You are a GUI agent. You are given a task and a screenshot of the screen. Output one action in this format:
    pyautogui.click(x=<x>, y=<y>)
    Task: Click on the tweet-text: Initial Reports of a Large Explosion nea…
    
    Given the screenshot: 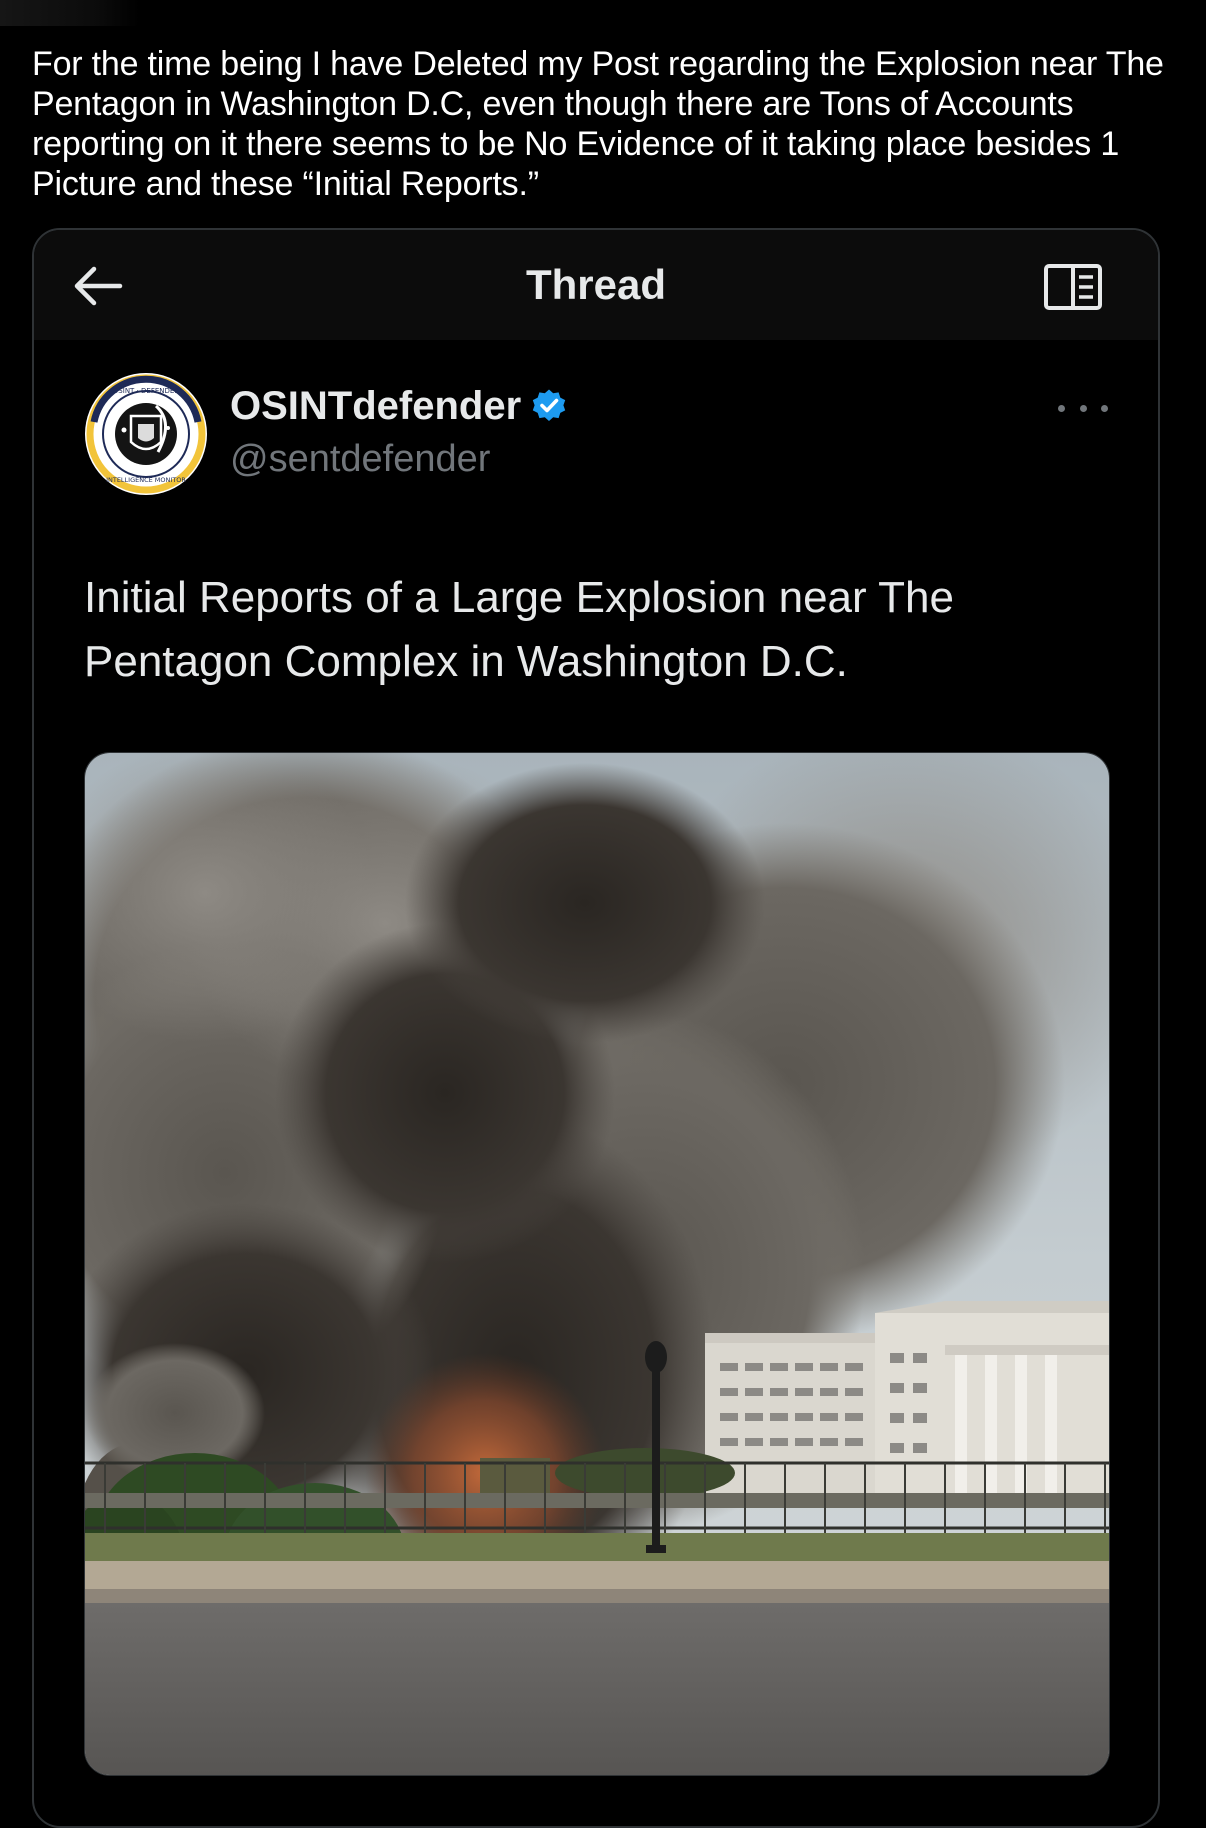 What is the action you would take?
    pyautogui.click(x=519, y=629)
    